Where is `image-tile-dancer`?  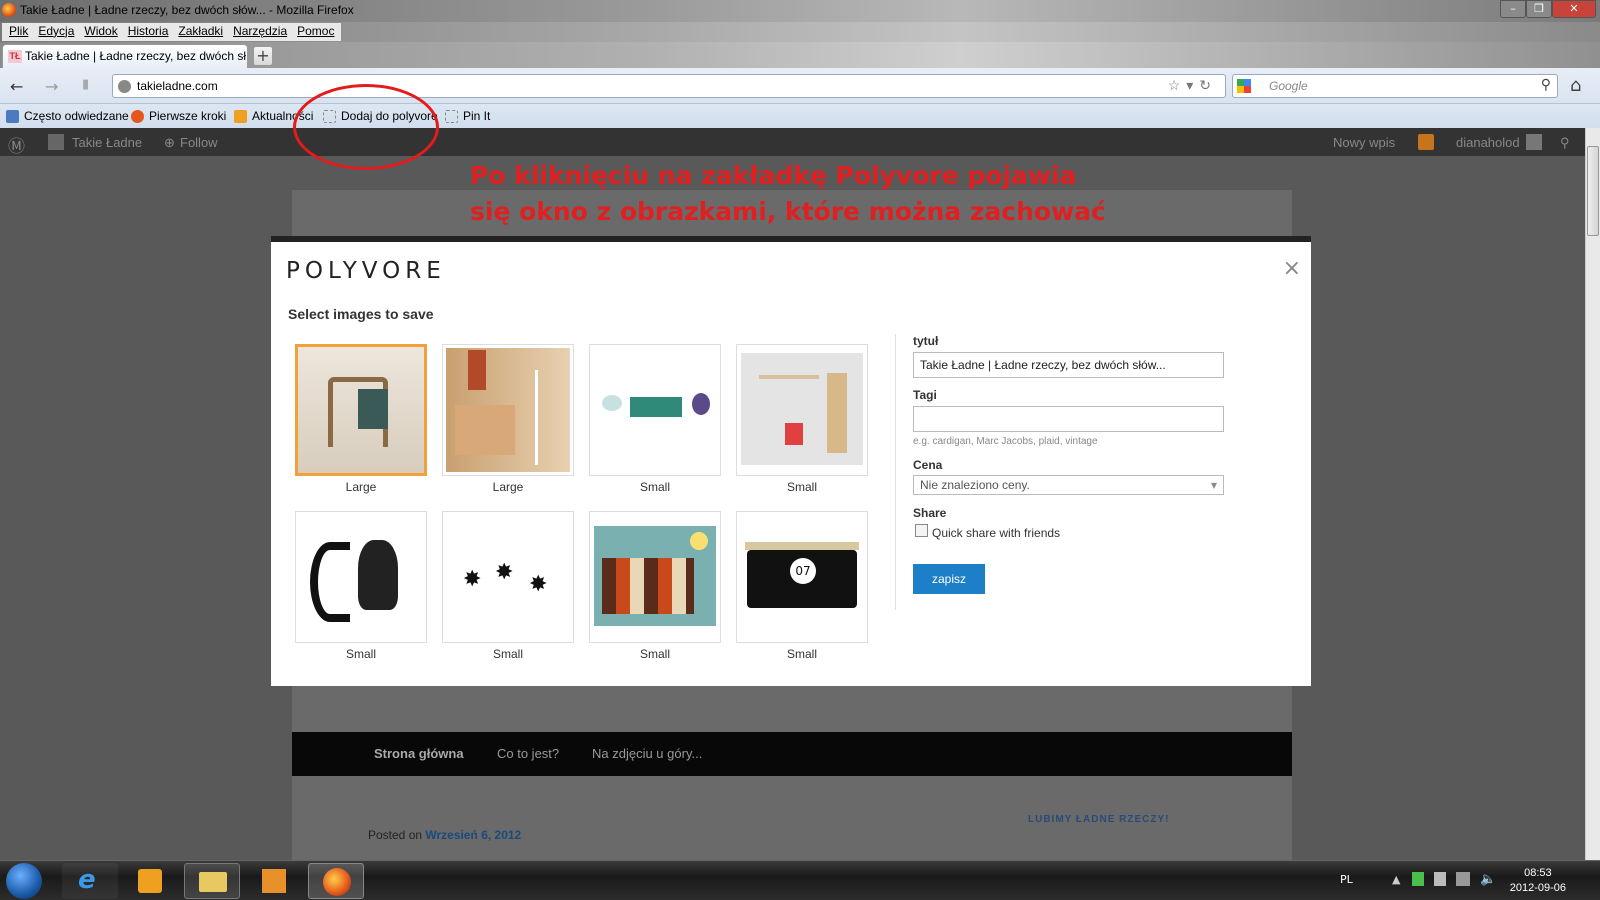
image-tile-dancer is located at coordinates (361, 577).